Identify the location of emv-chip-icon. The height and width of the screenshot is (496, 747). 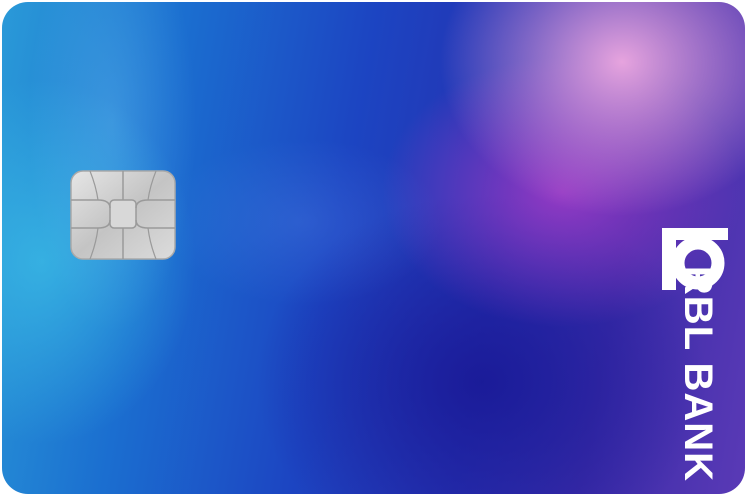
(123, 215).